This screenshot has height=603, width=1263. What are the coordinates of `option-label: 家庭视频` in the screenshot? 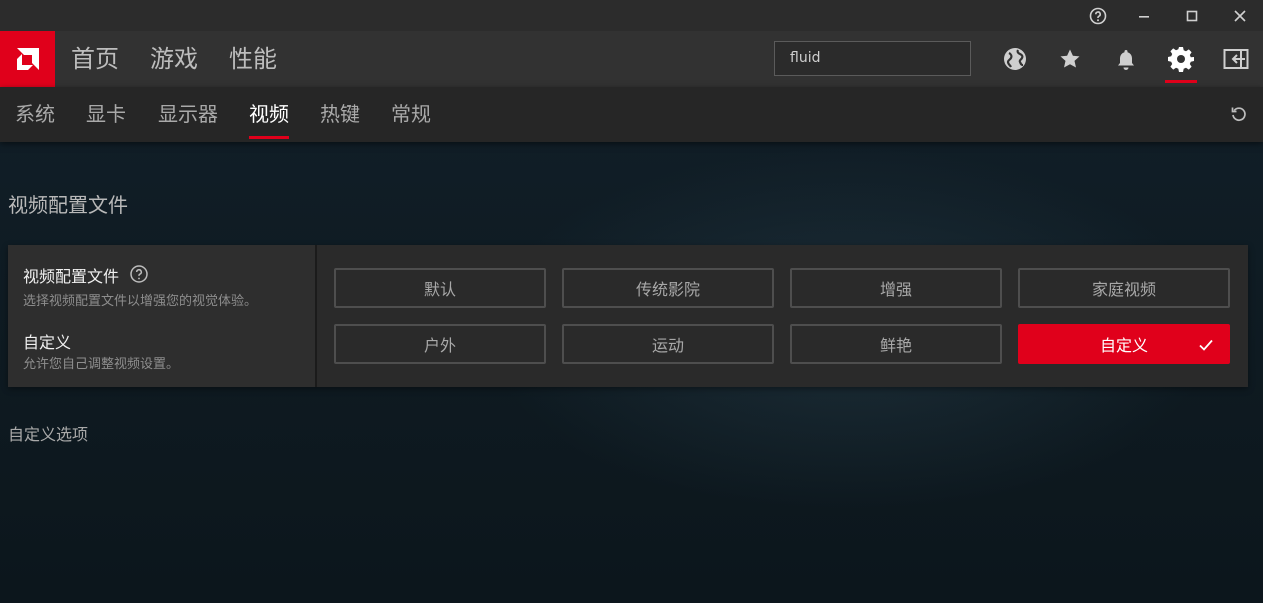 It's located at (1123, 289).